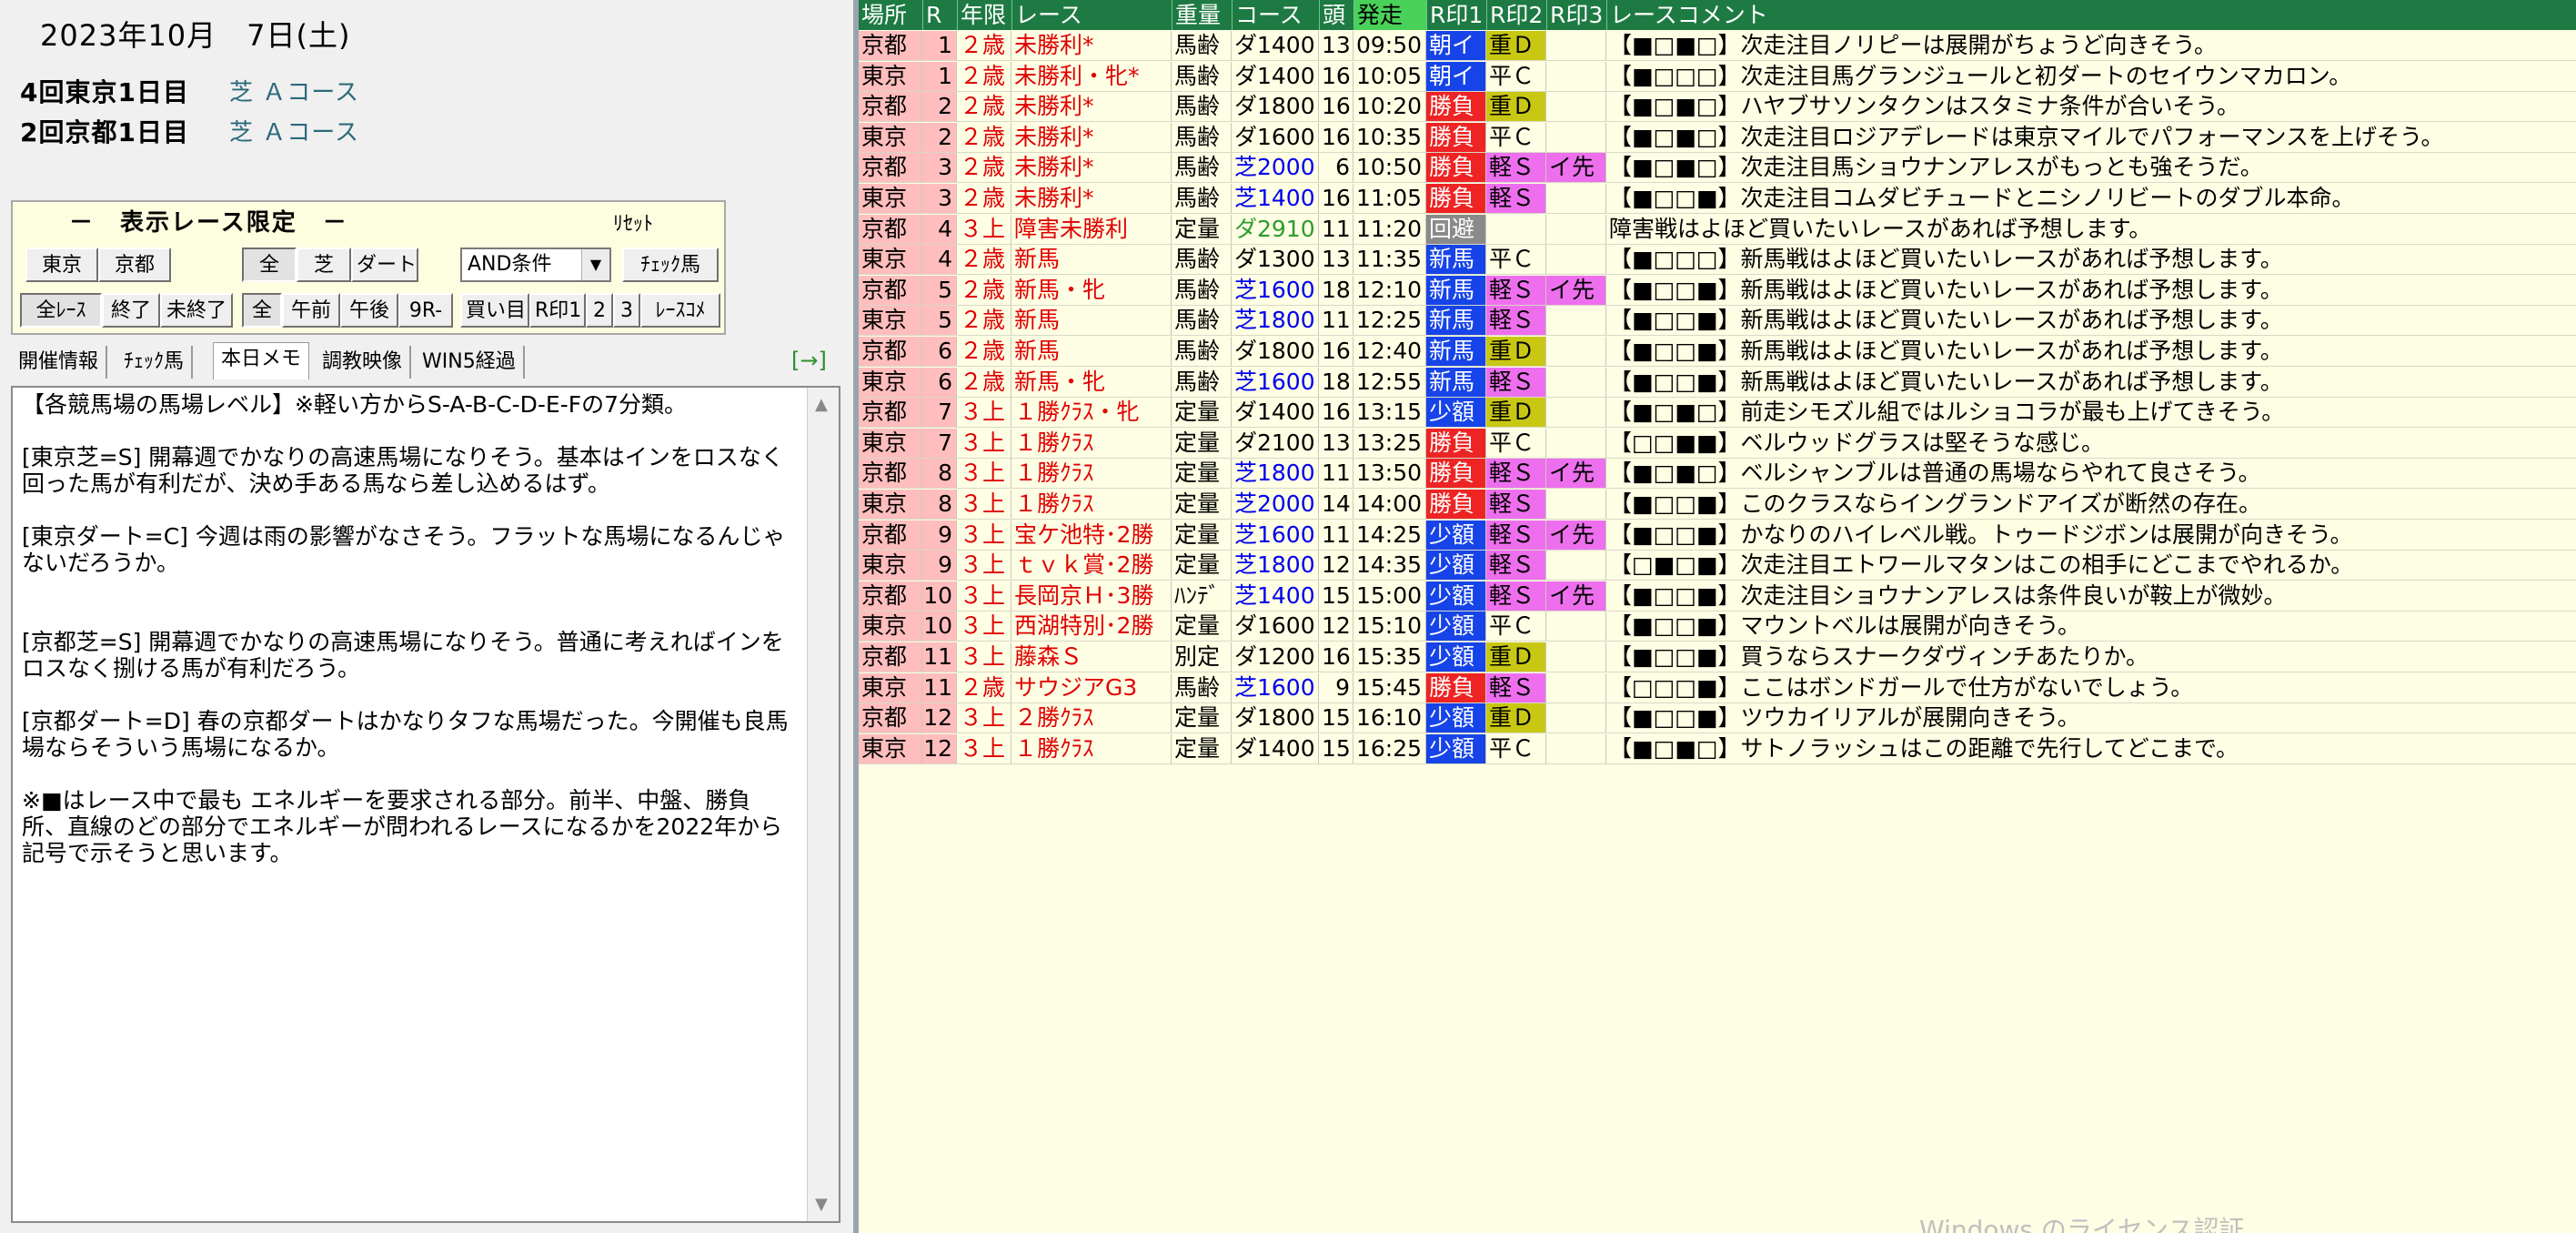 The width and height of the screenshot is (2576, 1233). Describe the element at coordinates (470, 362) in the screenshot. I see `tab-win5-progress: WIN5経過` at that location.